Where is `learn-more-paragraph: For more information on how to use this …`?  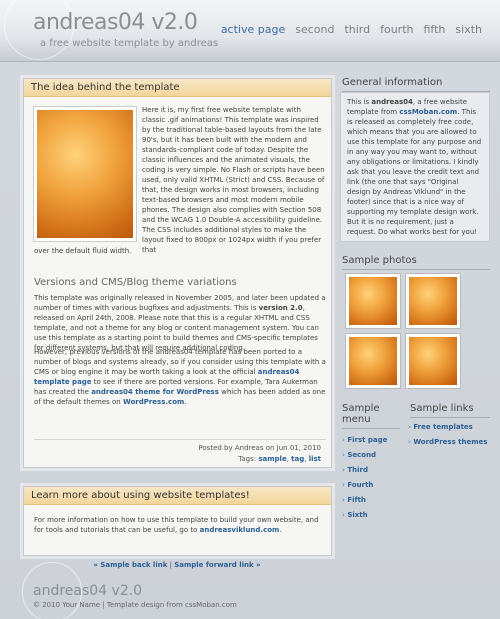
learn-more-paragraph: For more information on how to use this … is located at coordinates (180, 525).